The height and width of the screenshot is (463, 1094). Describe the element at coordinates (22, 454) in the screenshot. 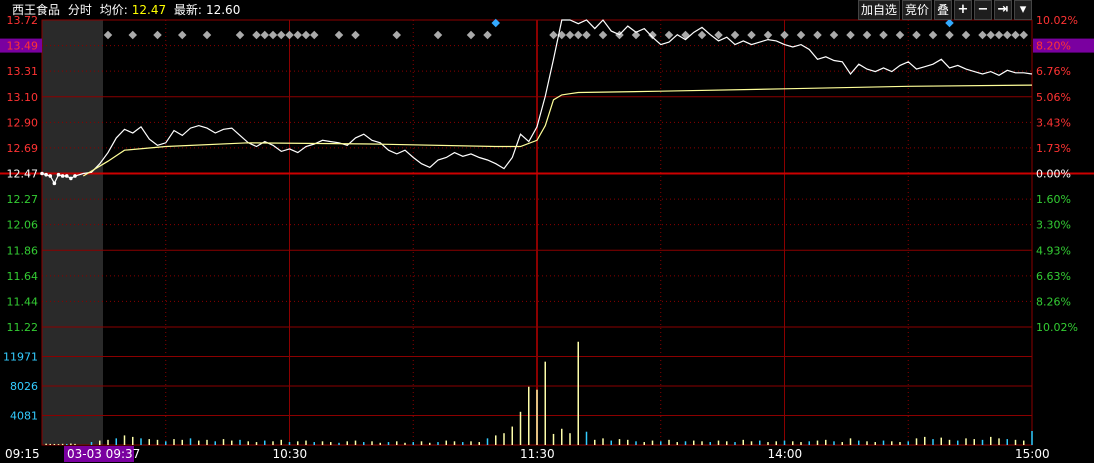

I see `time-label: 09:15` at that location.